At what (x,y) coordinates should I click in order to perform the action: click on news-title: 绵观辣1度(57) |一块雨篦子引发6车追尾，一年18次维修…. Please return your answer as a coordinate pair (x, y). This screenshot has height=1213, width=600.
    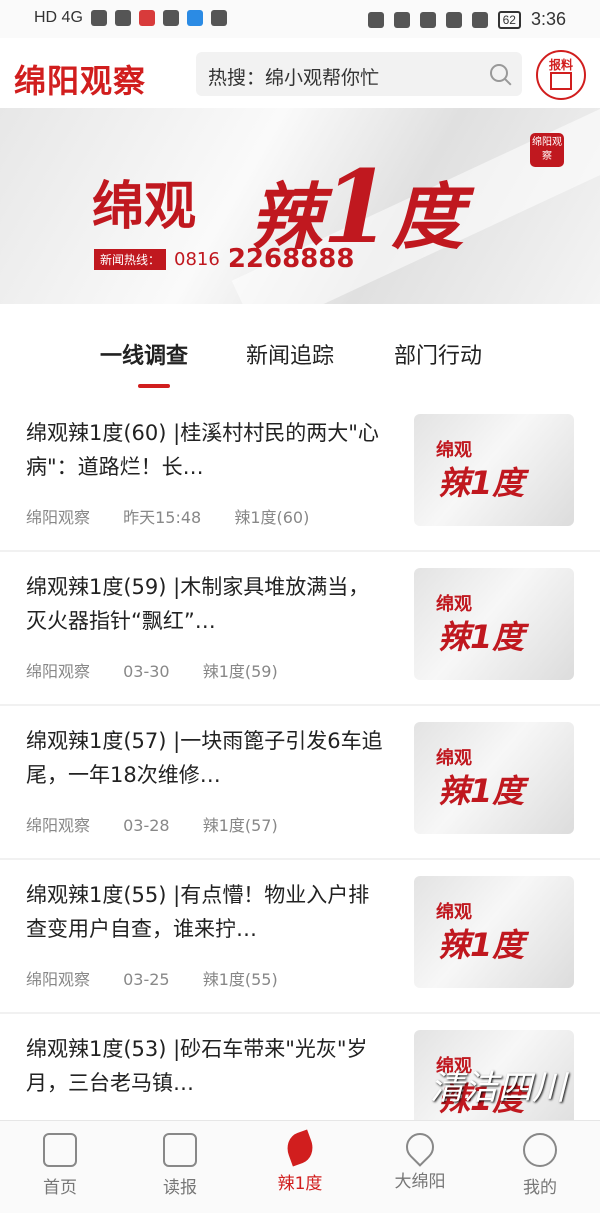
    Looking at the image, I should click on (207, 758).